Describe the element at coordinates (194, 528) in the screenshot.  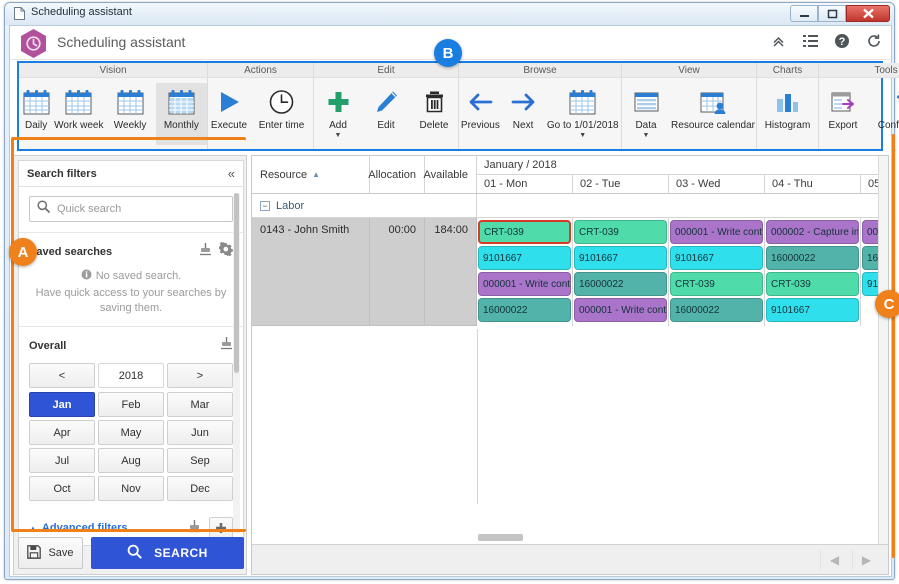
I see `clear-advanced-icon` at that location.